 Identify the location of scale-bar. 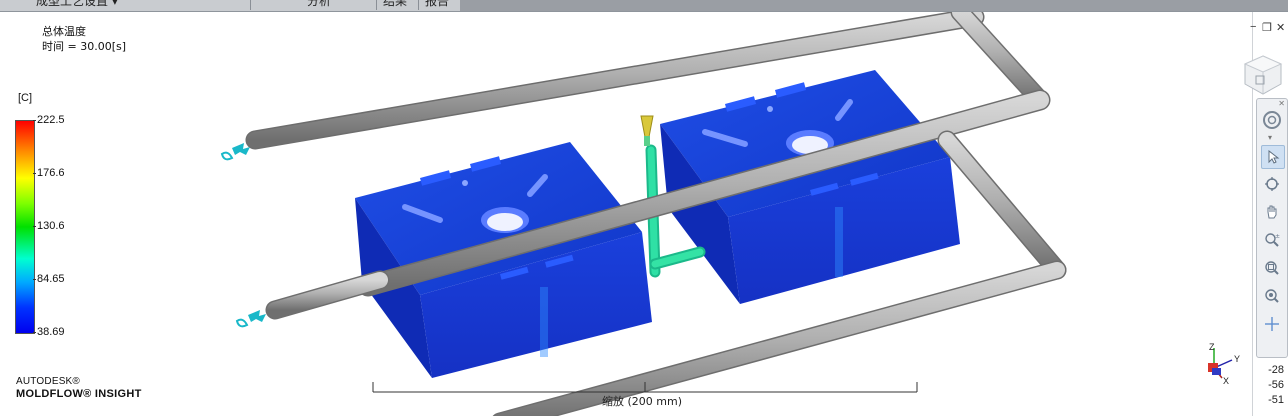
(645, 387).